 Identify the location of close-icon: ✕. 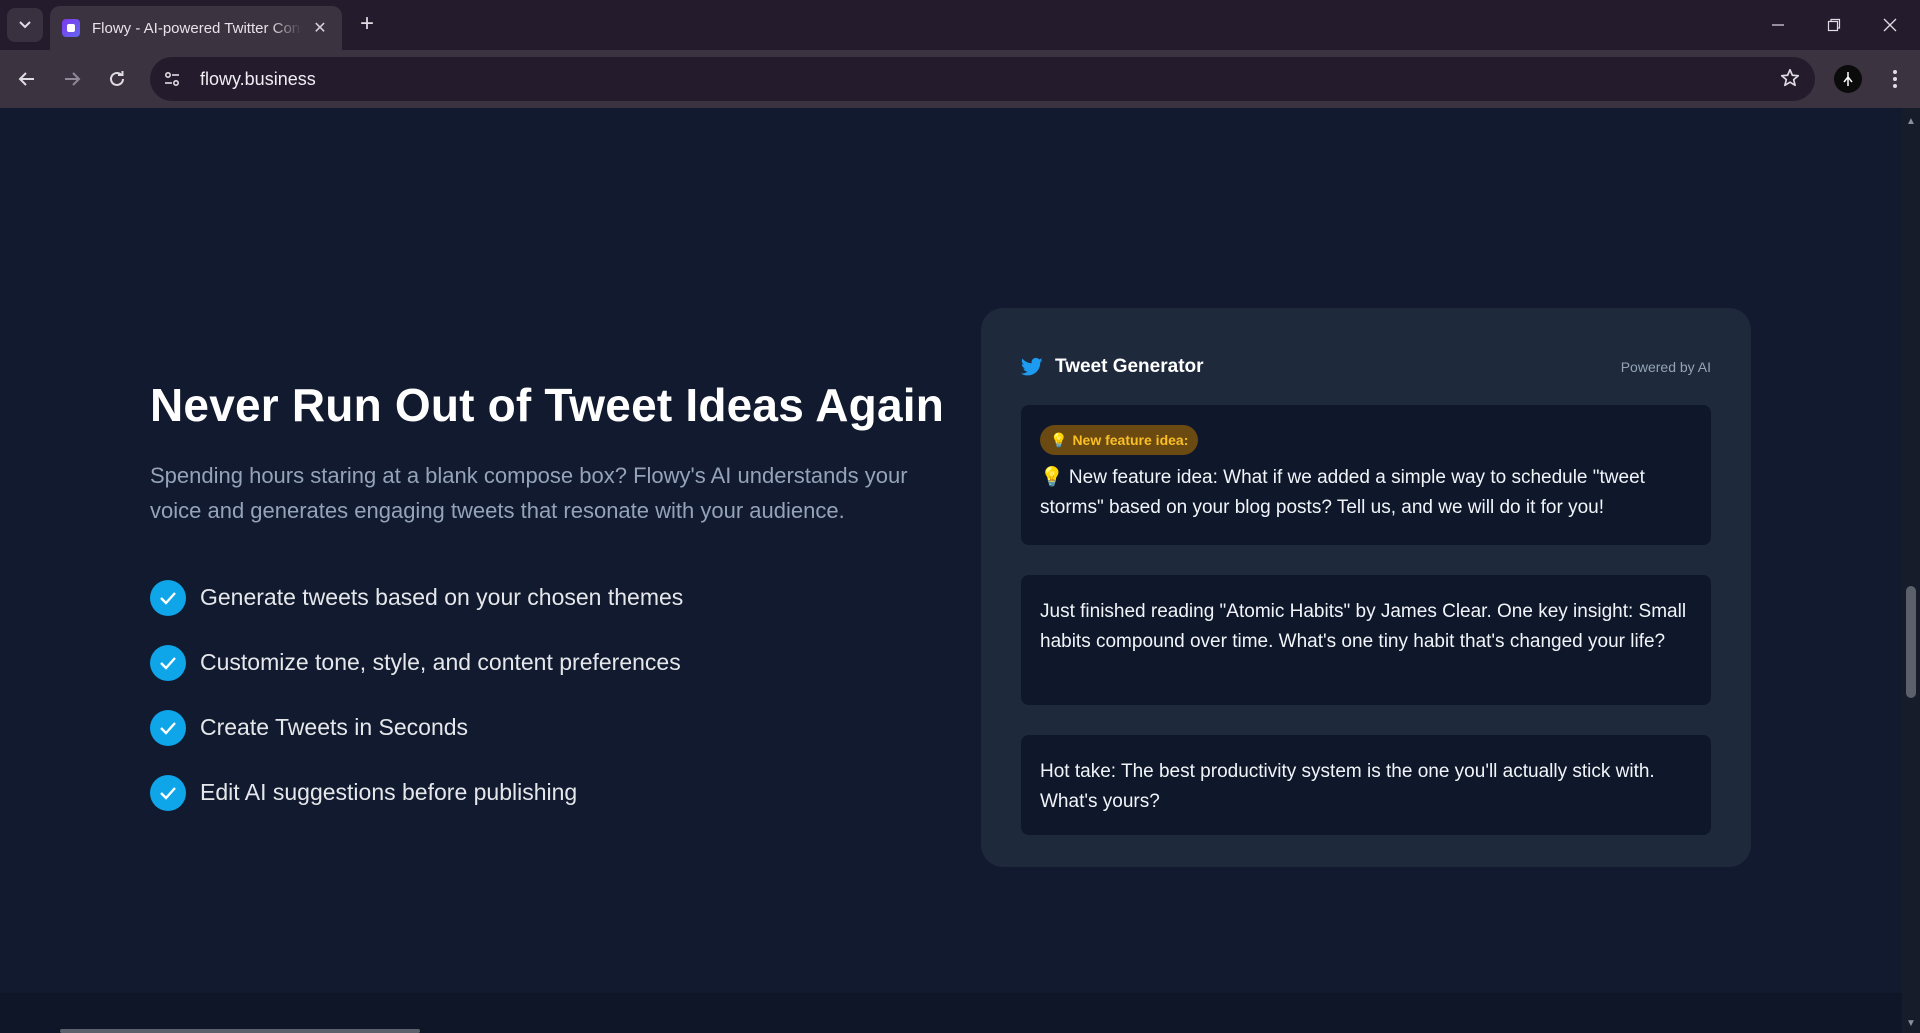
(320, 28).